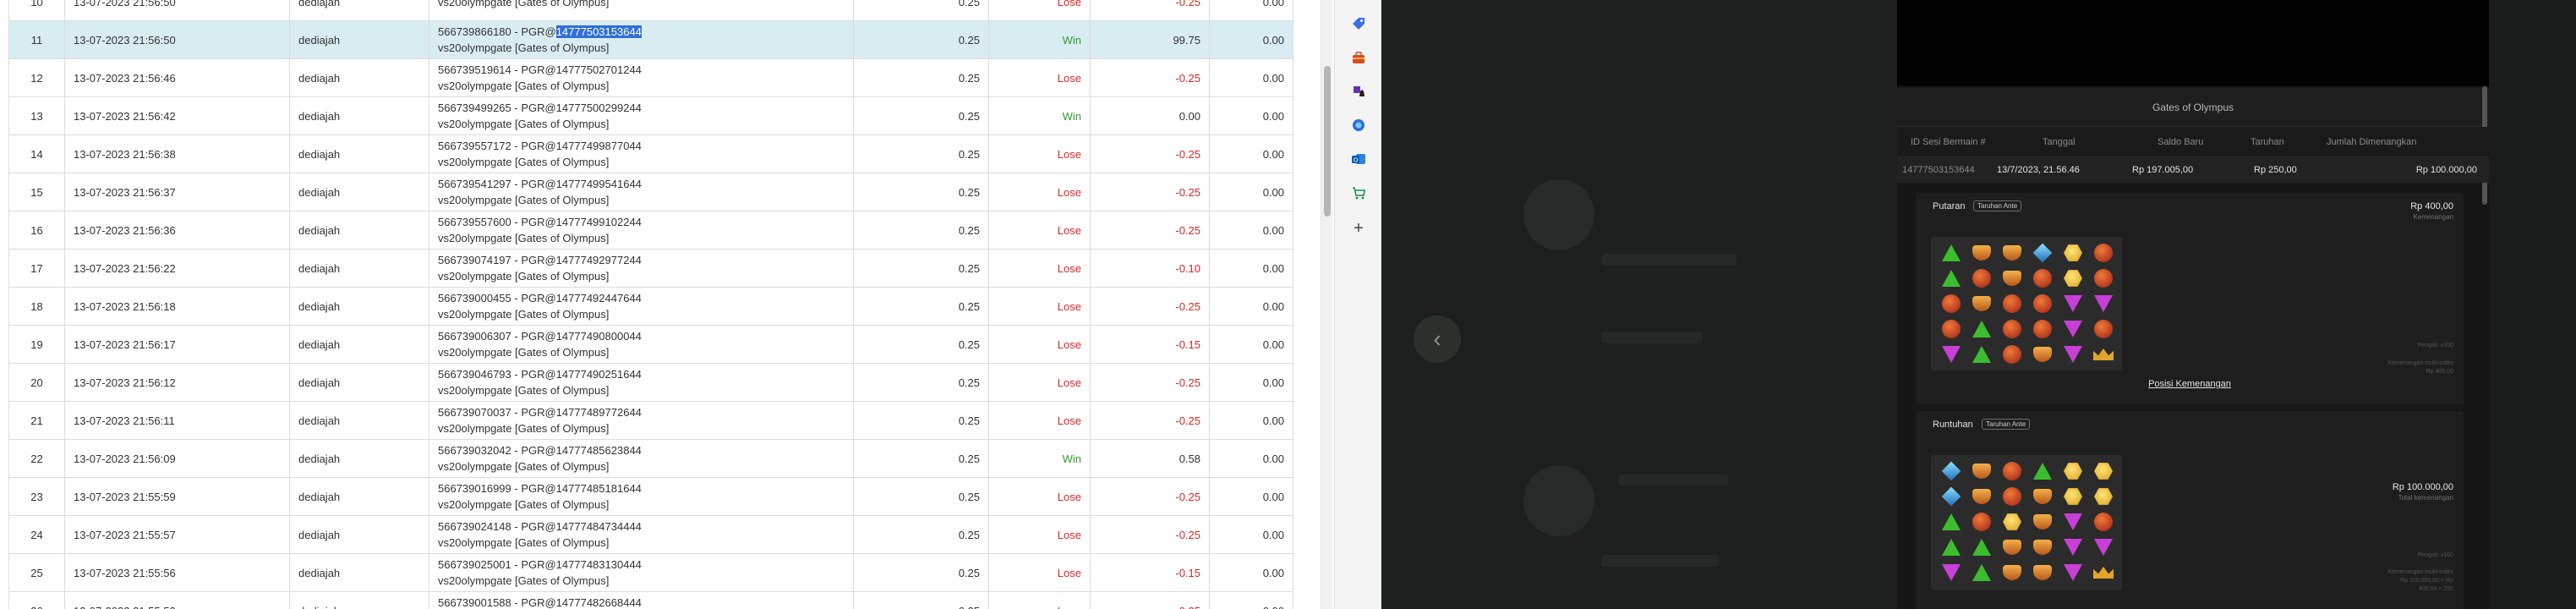 This screenshot has height=609, width=2576. I want to click on back-arrow-button: ‹, so click(1437, 339).